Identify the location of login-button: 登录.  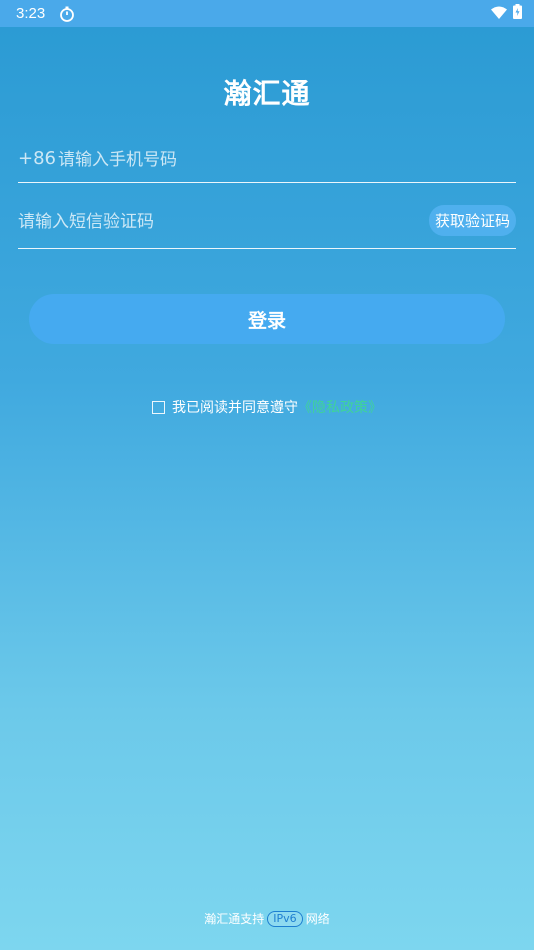
(267, 319).